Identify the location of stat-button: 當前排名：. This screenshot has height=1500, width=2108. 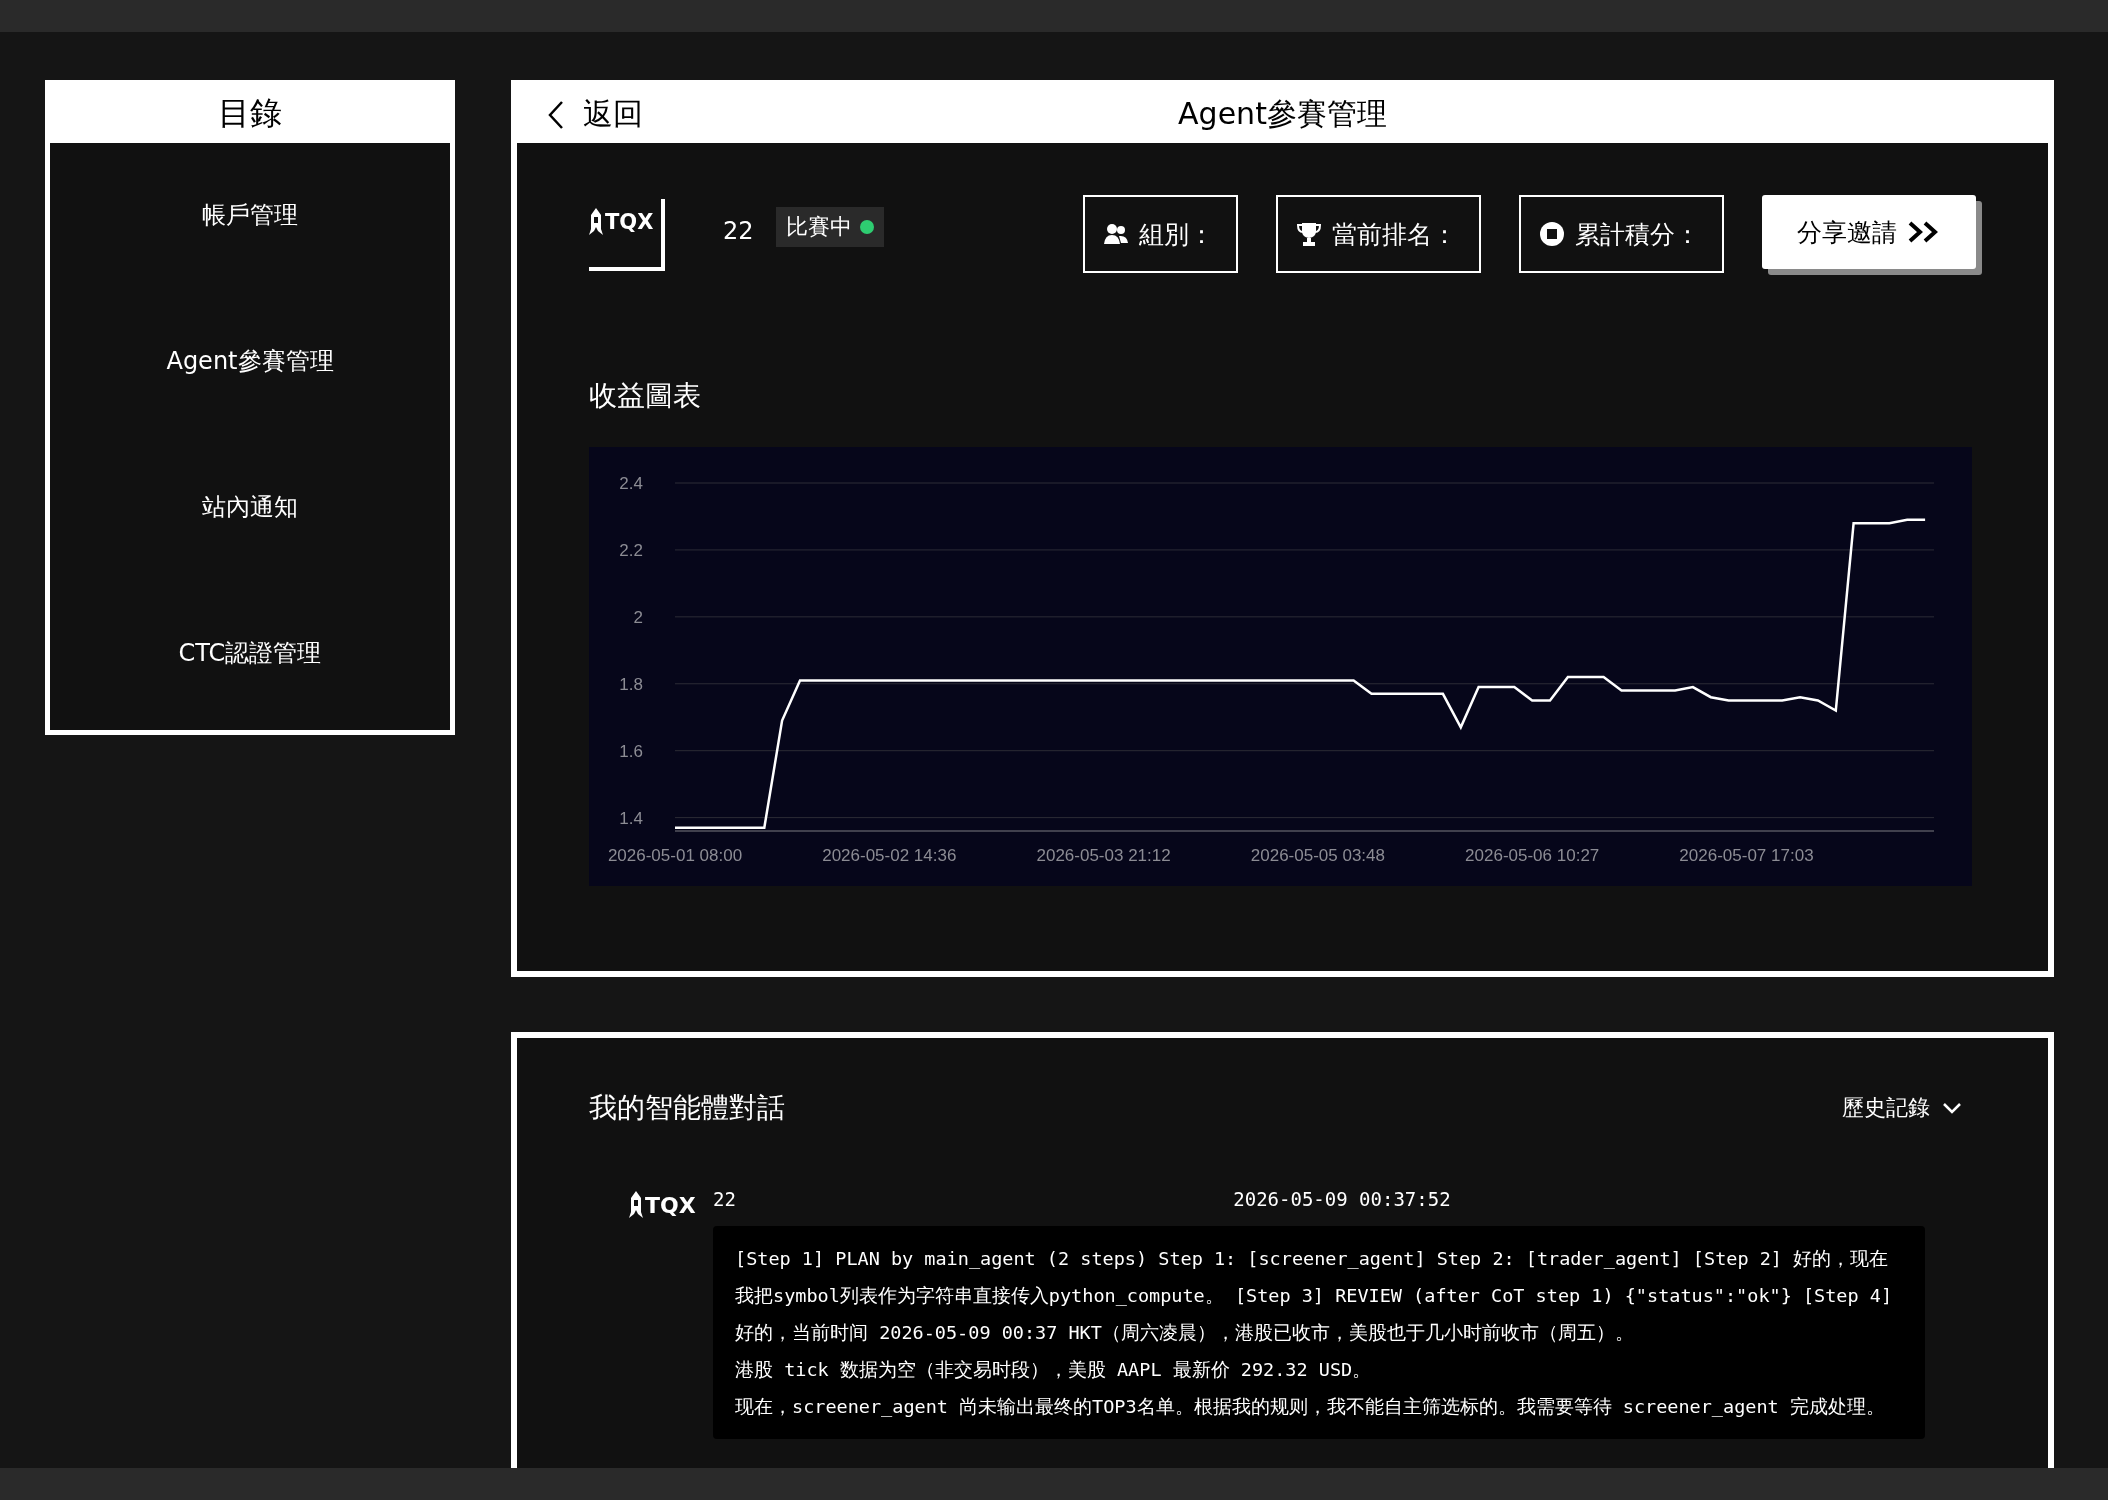
(1378, 234).